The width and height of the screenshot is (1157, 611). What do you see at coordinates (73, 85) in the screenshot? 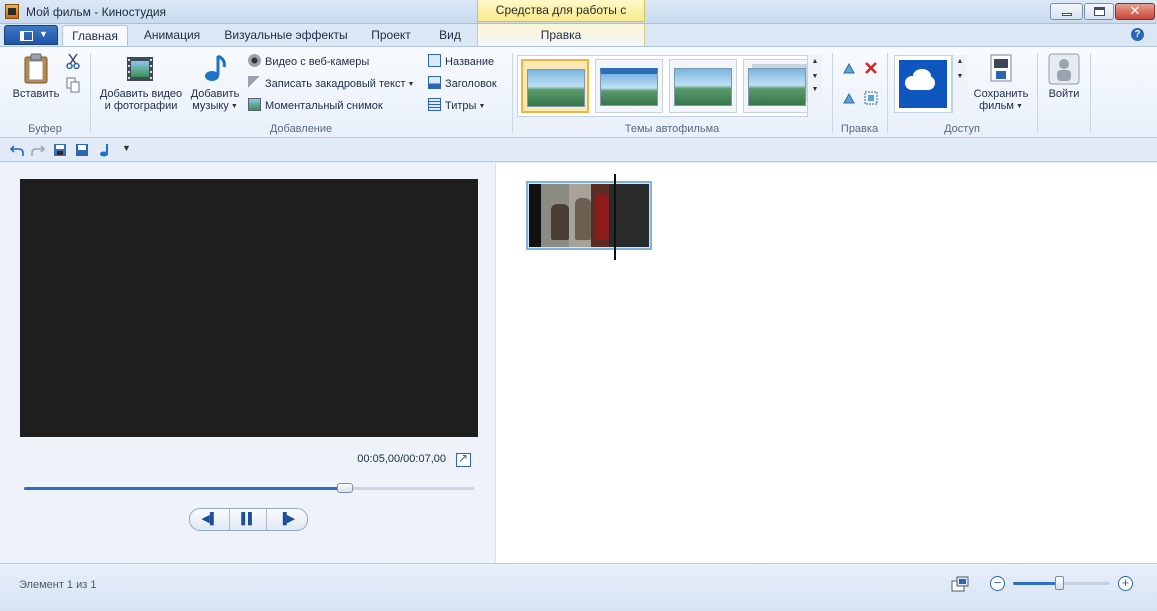
I see `copy-icon` at bounding box center [73, 85].